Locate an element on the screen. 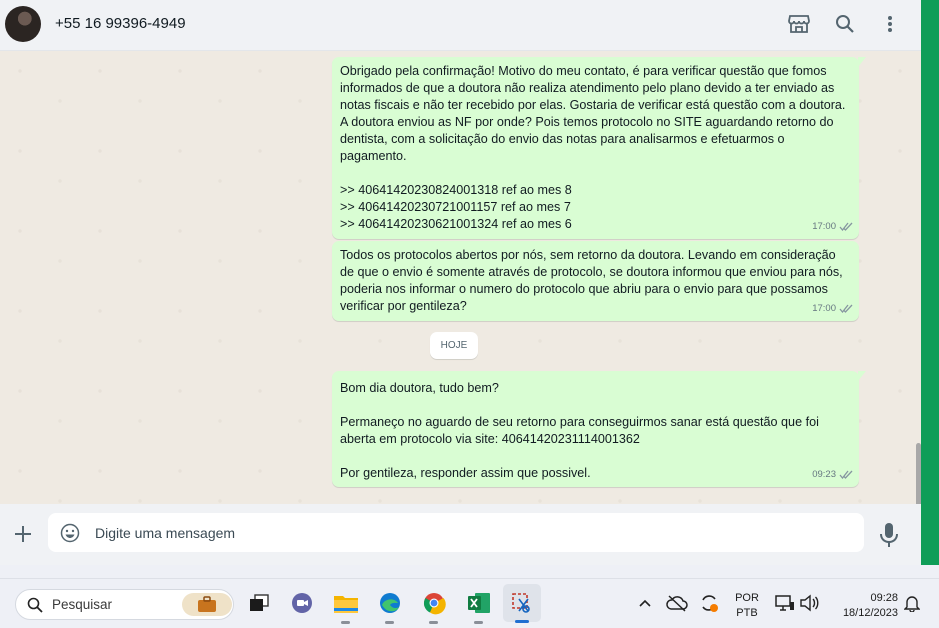 The width and height of the screenshot is (939, 628). message-time: 09:23 is located at coordinates (824, 474).